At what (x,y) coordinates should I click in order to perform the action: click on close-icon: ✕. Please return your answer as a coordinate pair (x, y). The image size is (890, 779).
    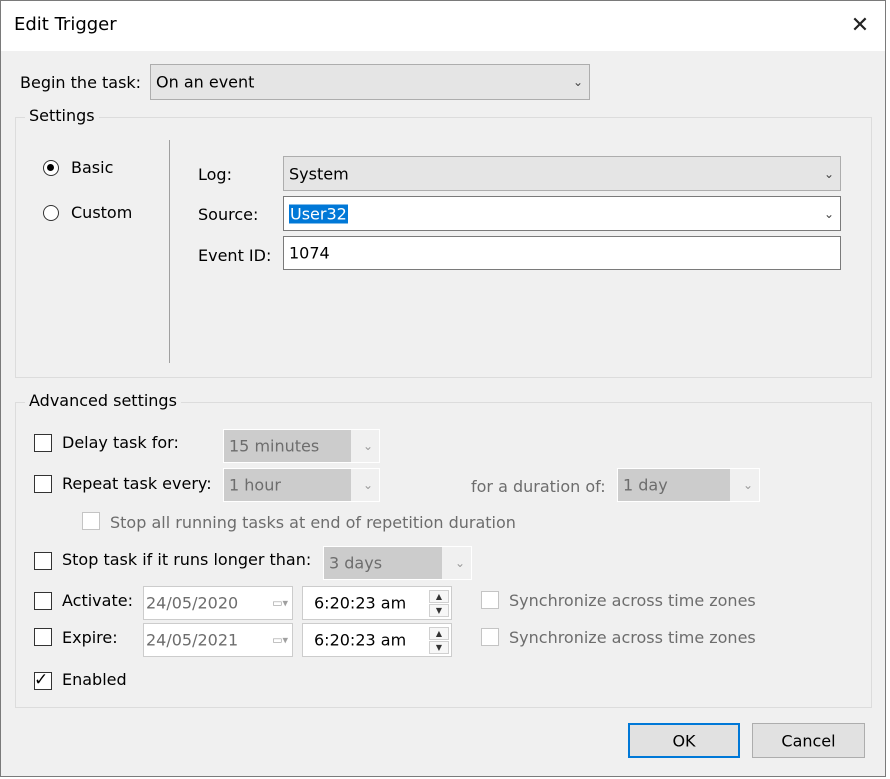
    Looking at the image, I should click on (860, 26).